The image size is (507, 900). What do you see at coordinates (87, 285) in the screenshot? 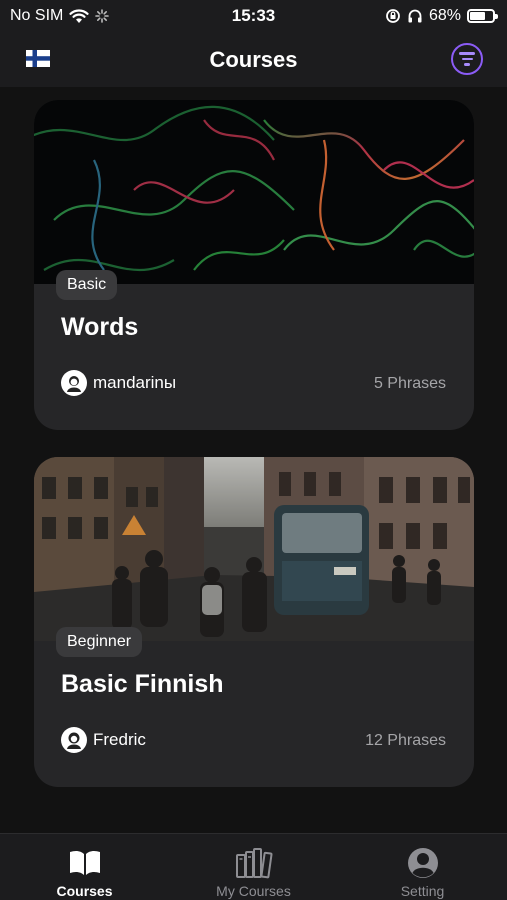
I see `level-badge: Basic` at bounding box center [87, 285].